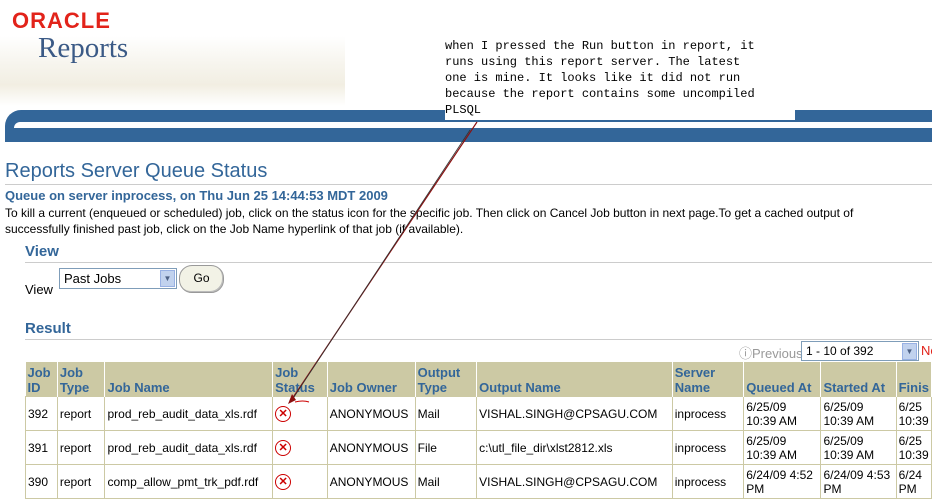 The image size is (932, 502). I want to click on col-output-type: Output Type, so click(446, 379).